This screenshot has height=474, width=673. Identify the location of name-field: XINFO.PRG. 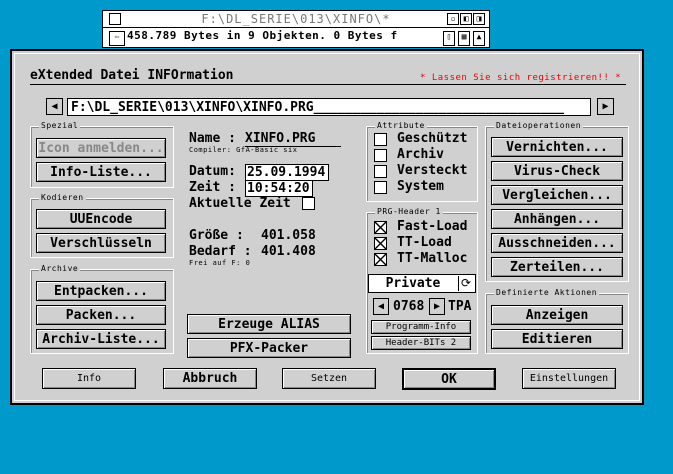
(293, 139).